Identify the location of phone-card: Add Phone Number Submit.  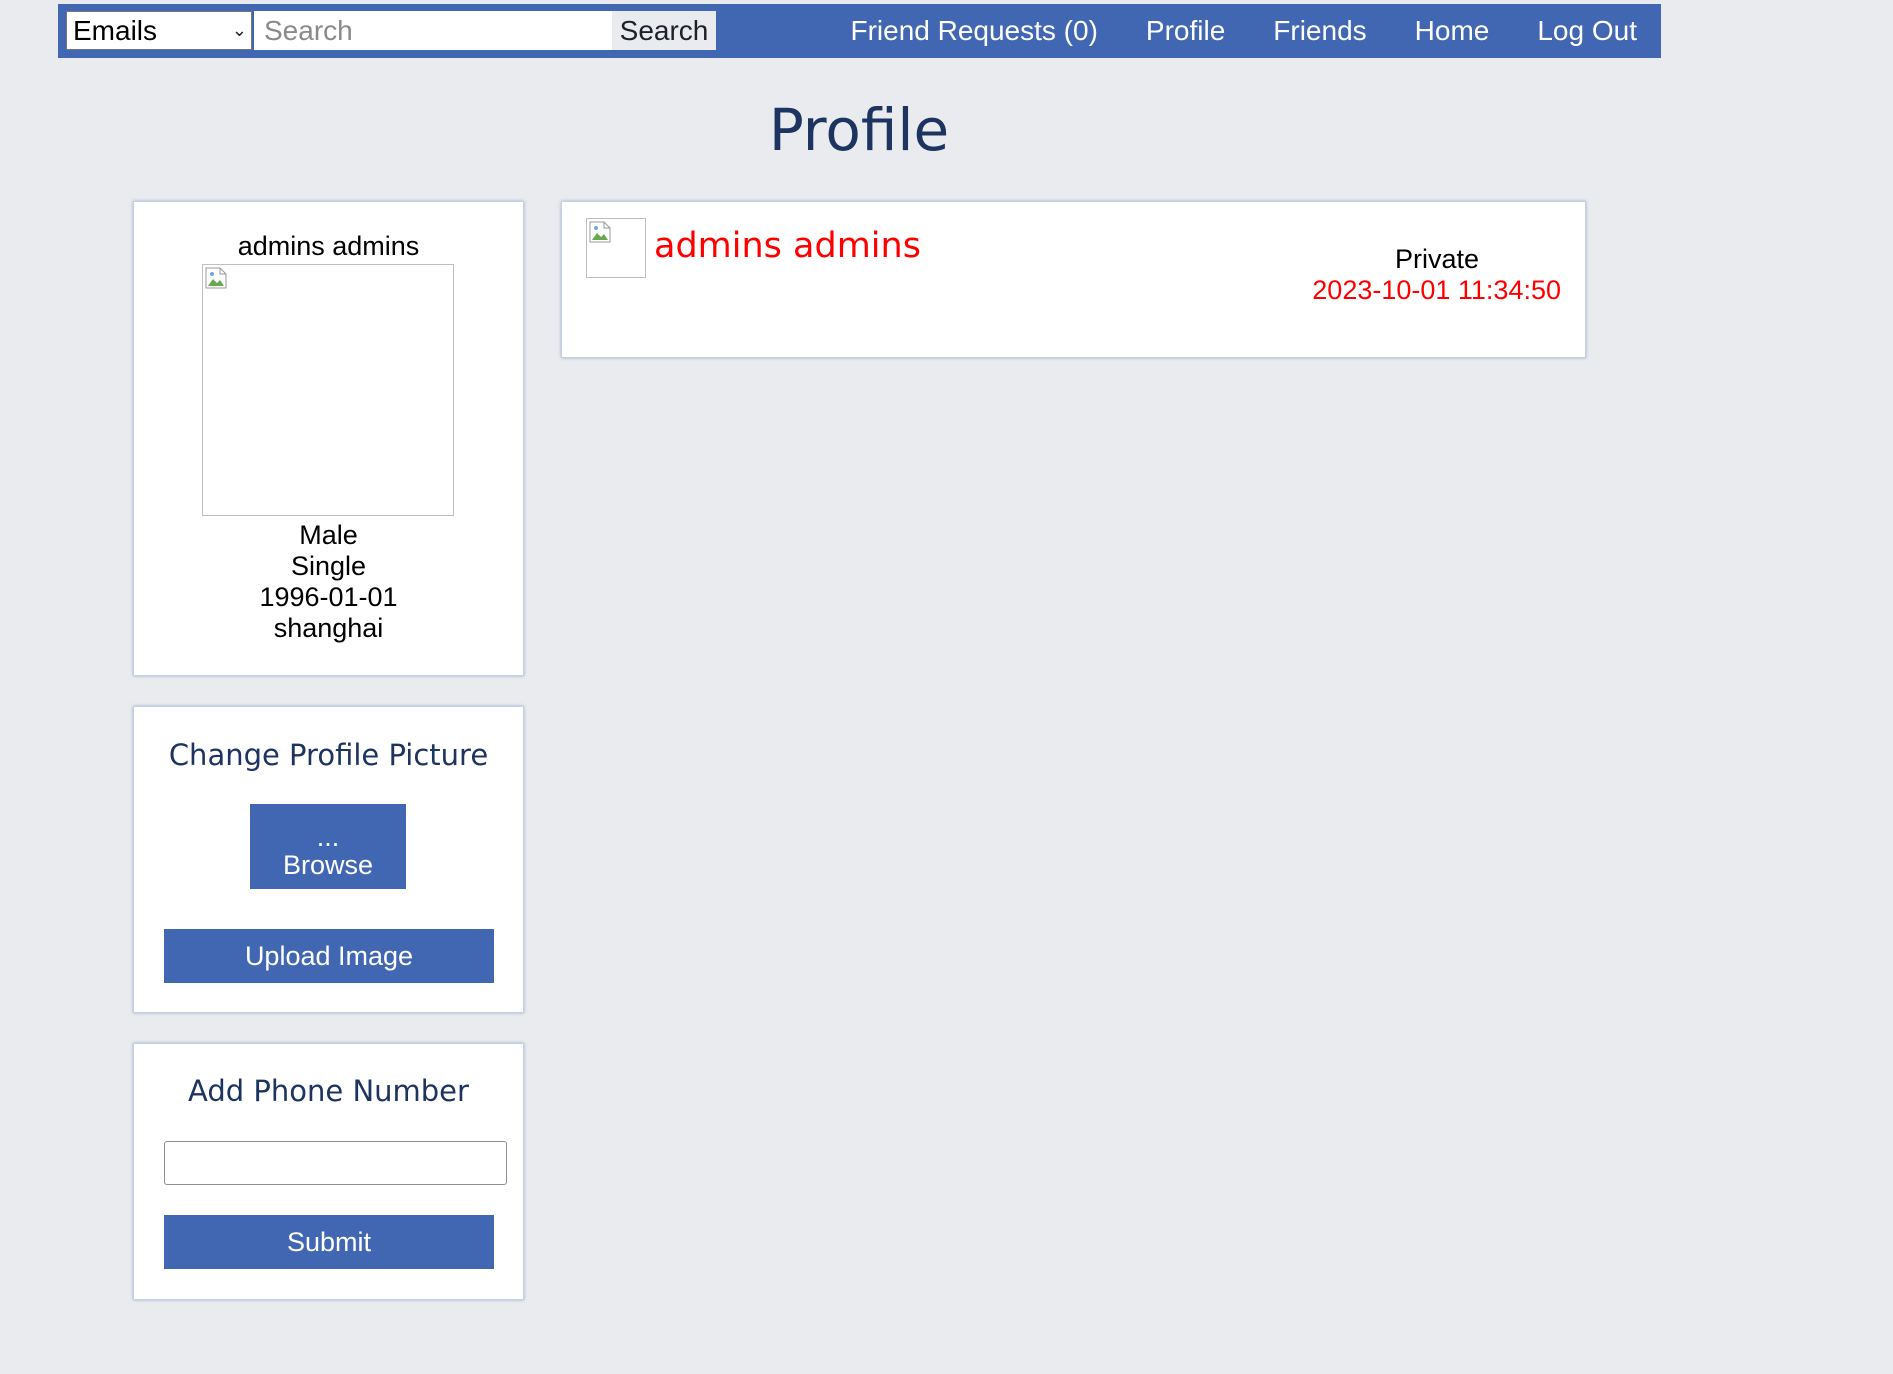
(328, 1171).